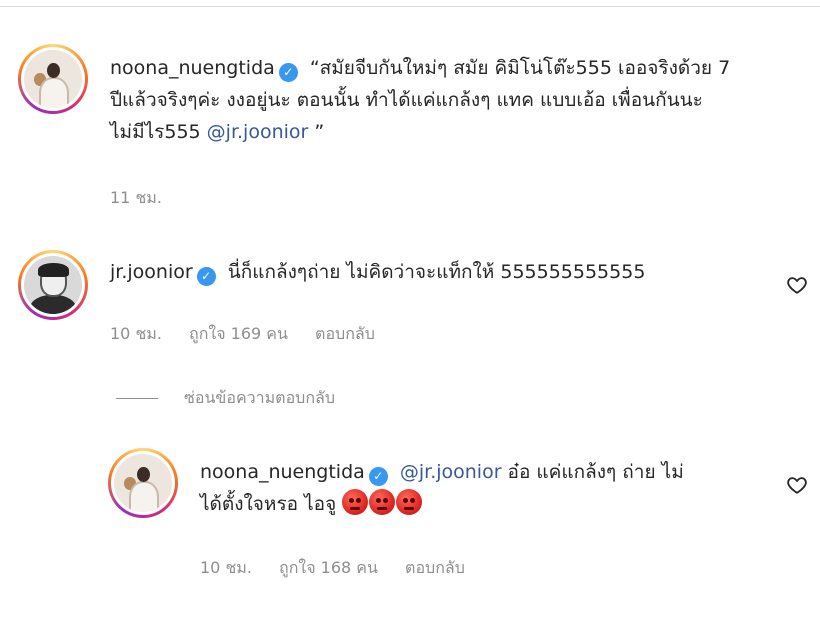 This screenshot has height=634, width=820. I want to click on quote-mark: ”, so click(316, 132).